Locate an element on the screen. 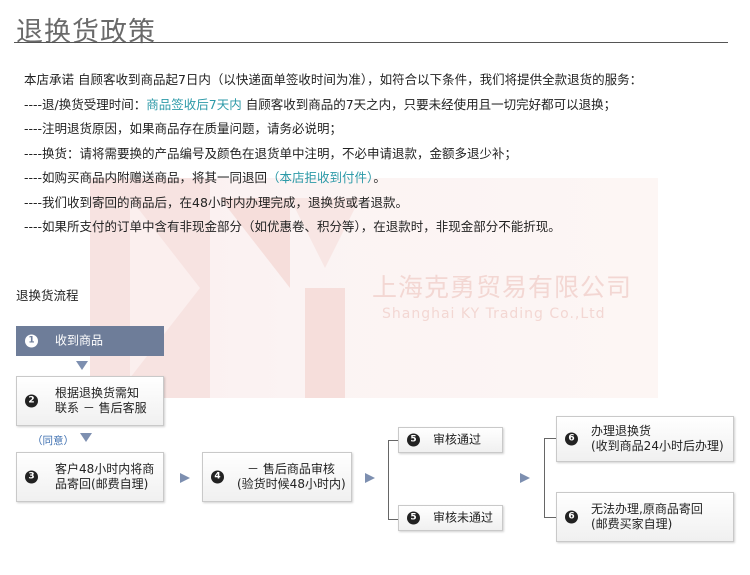 The image size is (750, 575). policy-item-acceptance-prefix: ----退/换货受理时间： is located at coordinates (85, 104).